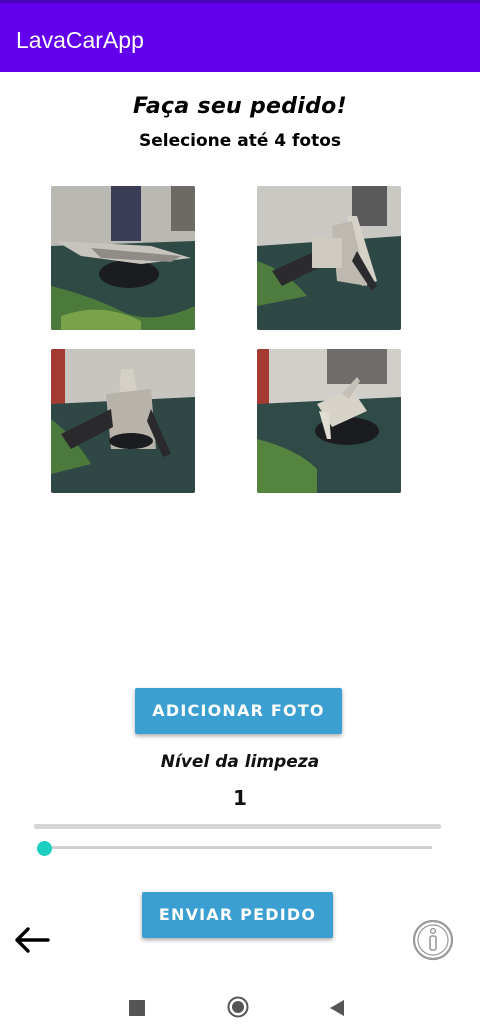 This screenshot has height=1036, width=480. I want to click on square-icon, so click(137, 1008).